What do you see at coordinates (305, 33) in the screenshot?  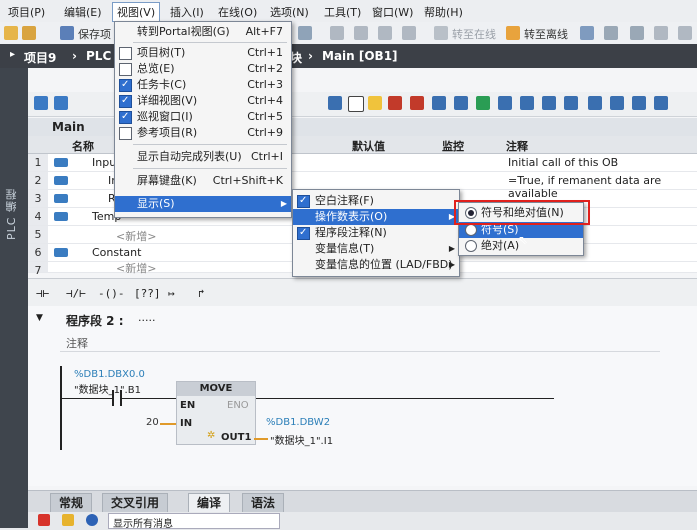 I see `download-icon` at bounding box center [305, 33].